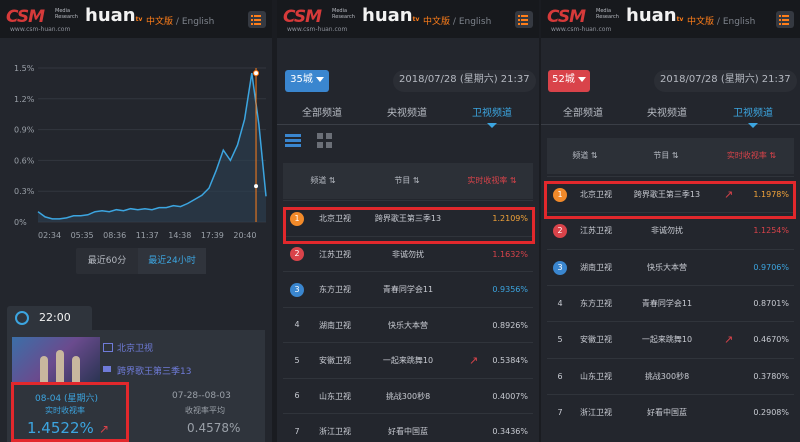  I want to click on range-60min-button: 最近60分, so click(107, 261).